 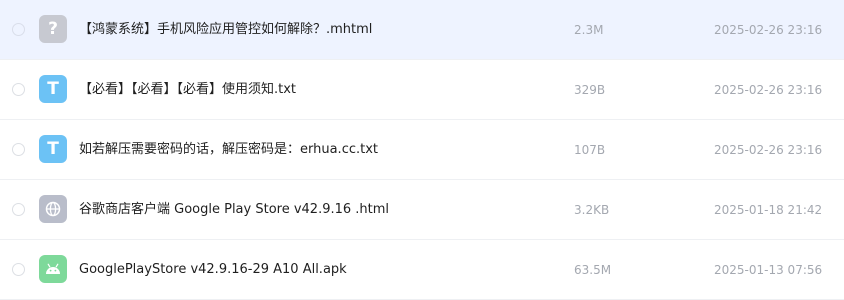 What do you see at coordinates (592, 210) in the screenshot?
I see `file-size: 3.2KB` at bounding box center [592, 210].